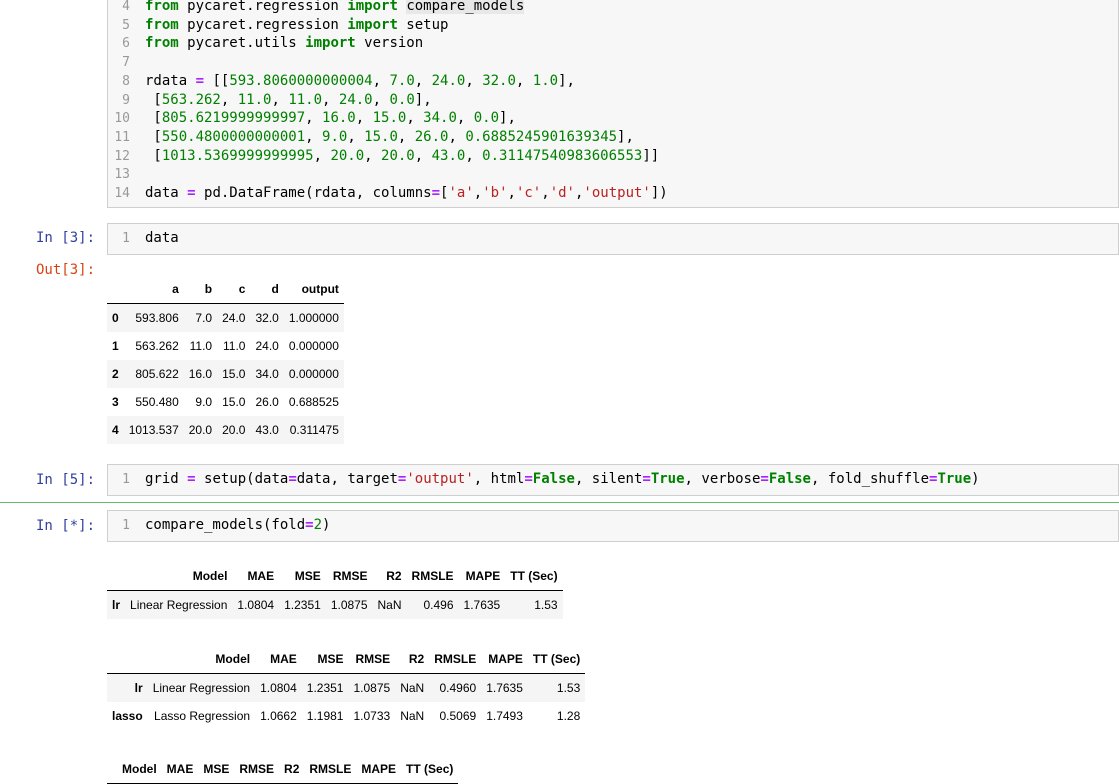 Image resolution: width=1119 pixels, height=784 pixels. I want to click on input-prompt-6: In [*]:, so click(66, 526).